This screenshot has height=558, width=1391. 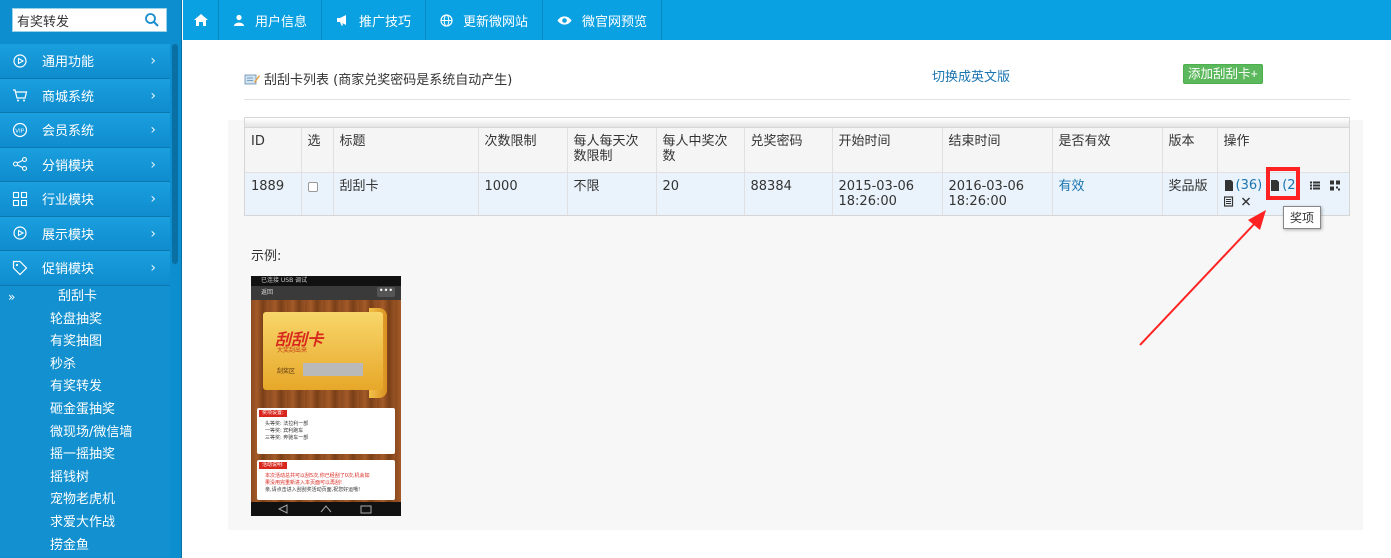 I want to click on col-select: 选, so click(x=317, y=150).